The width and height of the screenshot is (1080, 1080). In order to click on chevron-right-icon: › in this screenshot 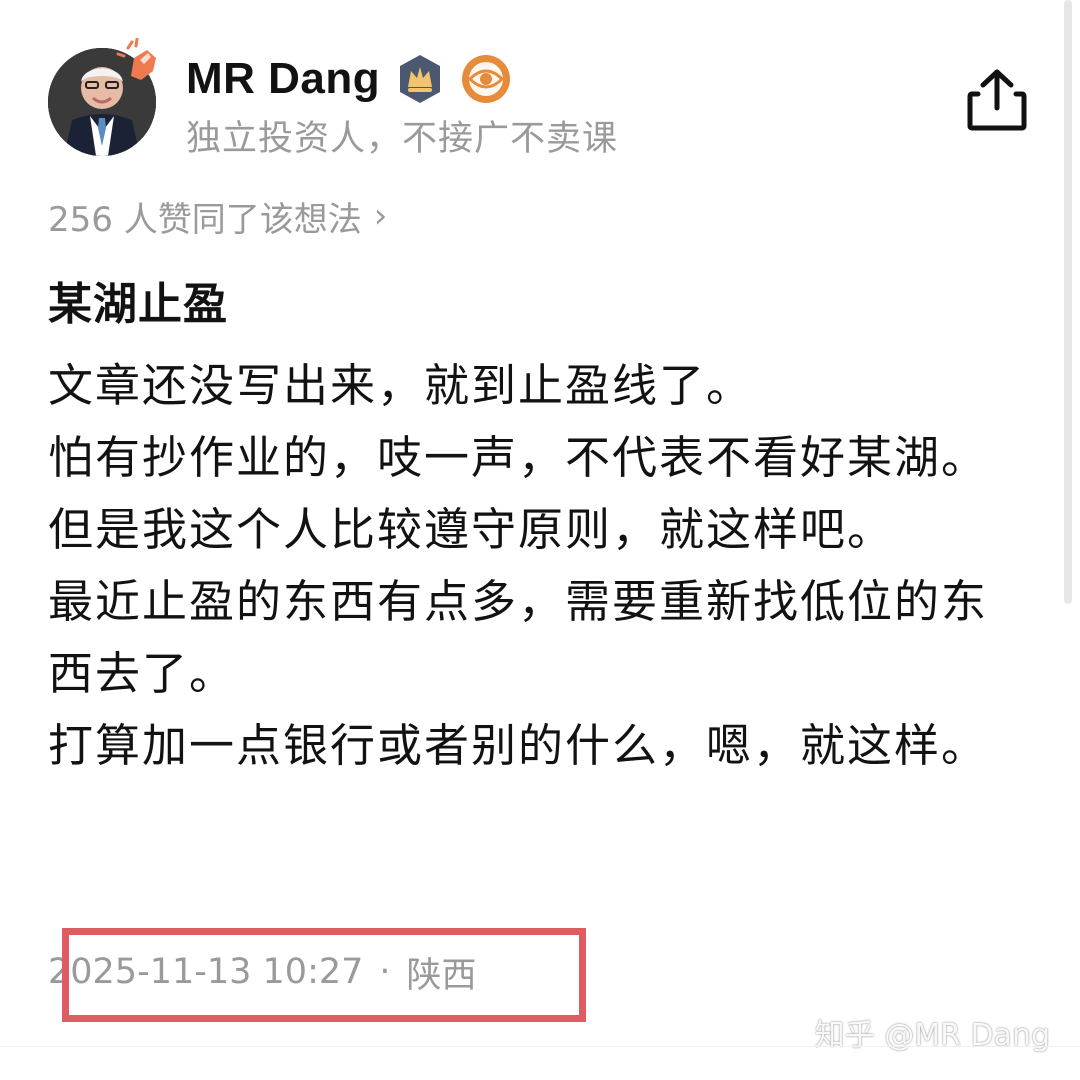, I will do `click(380, 216)`.